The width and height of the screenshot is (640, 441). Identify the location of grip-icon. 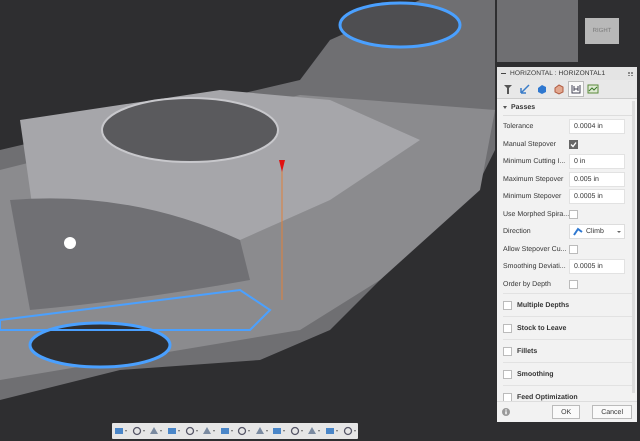
(630, 74).